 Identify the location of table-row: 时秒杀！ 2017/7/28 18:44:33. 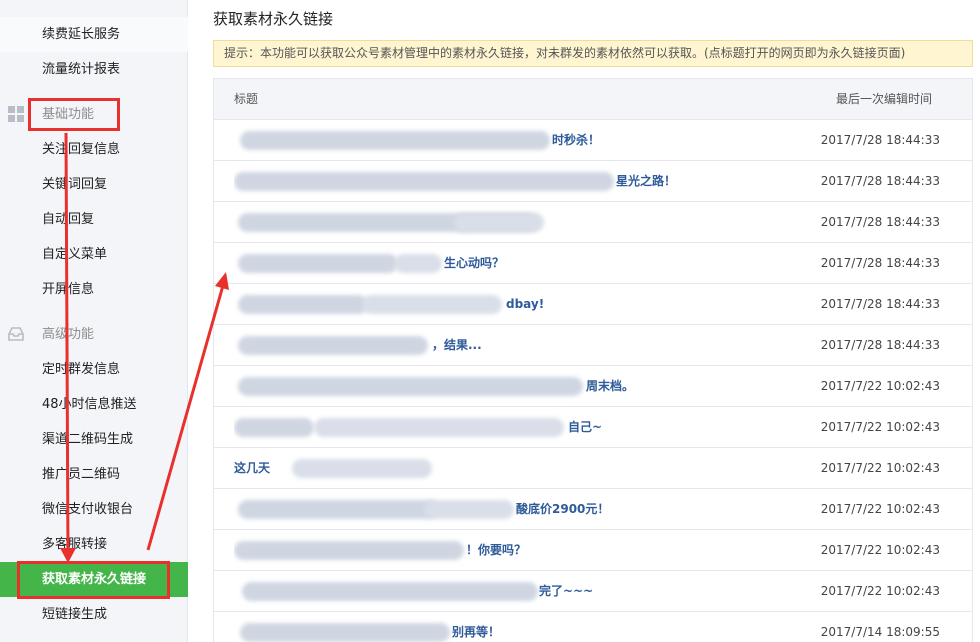
(593, 140).